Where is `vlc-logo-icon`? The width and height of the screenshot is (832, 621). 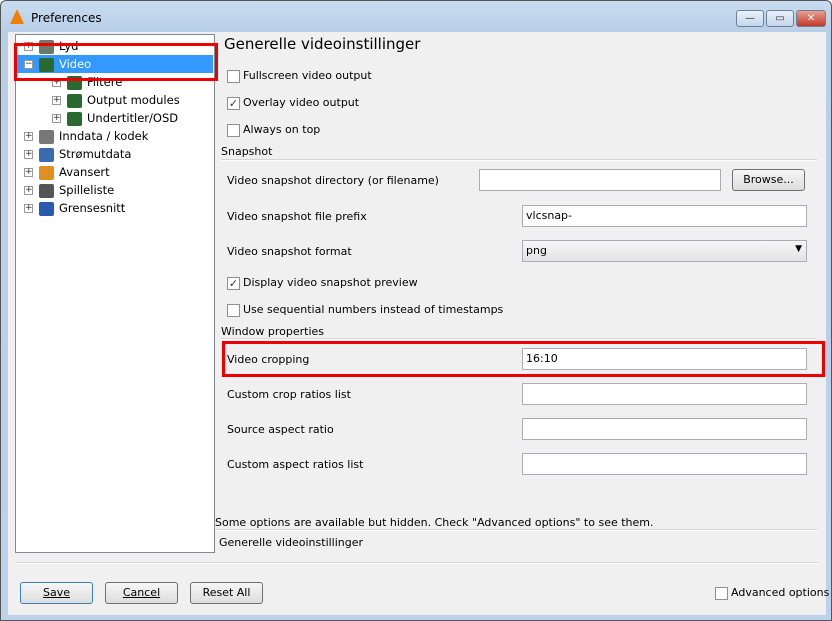
vlc-logo-icon is located at coordinates (17, 16).